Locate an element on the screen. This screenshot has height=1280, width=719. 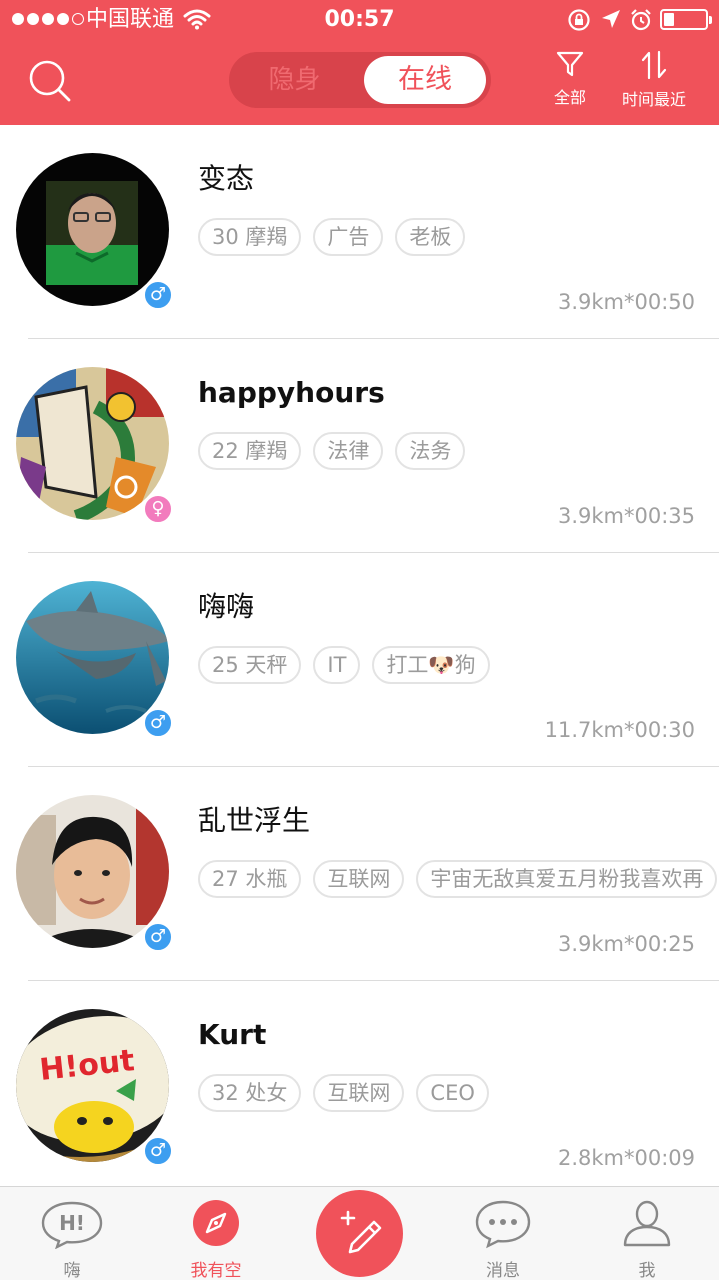
tag-occupation: 打工🐶狗 is located at coordinates (431, 665).